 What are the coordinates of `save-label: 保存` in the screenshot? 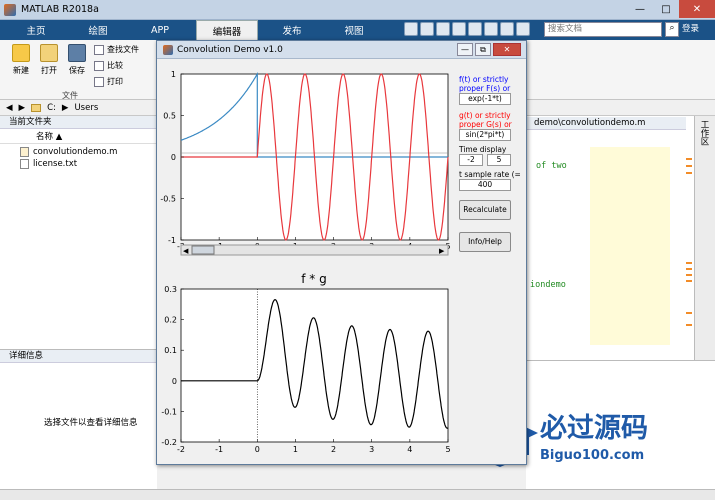 It's located at (77, 70).